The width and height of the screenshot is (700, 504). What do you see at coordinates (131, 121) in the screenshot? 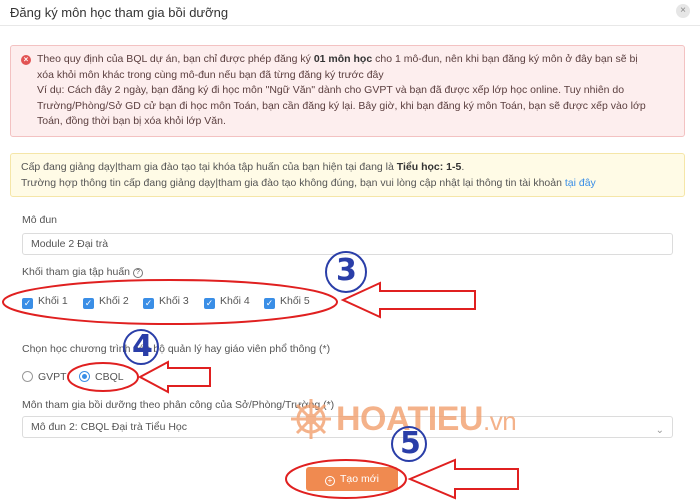
I see `alert-line-5: Toán, đồng thời bạn bị xóa khỏi lớp Văn.` at bounding box center [131, 121].